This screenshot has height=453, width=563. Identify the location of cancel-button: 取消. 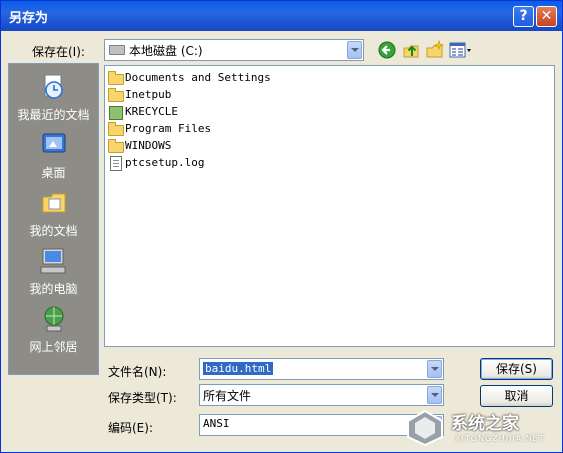
(516, 396).